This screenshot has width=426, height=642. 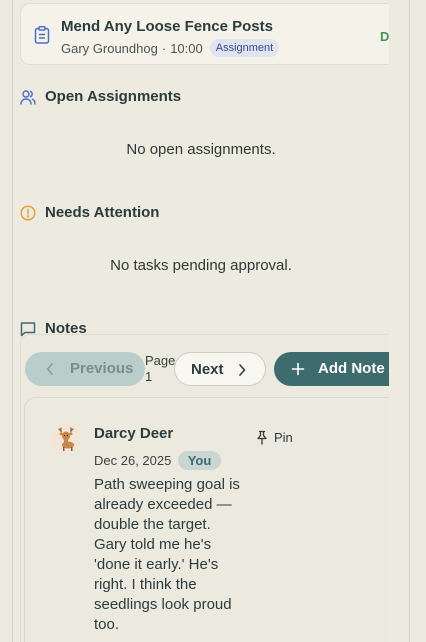 I want to click on open-assignments-empty: No open assignments., so click(x=201, y=149).